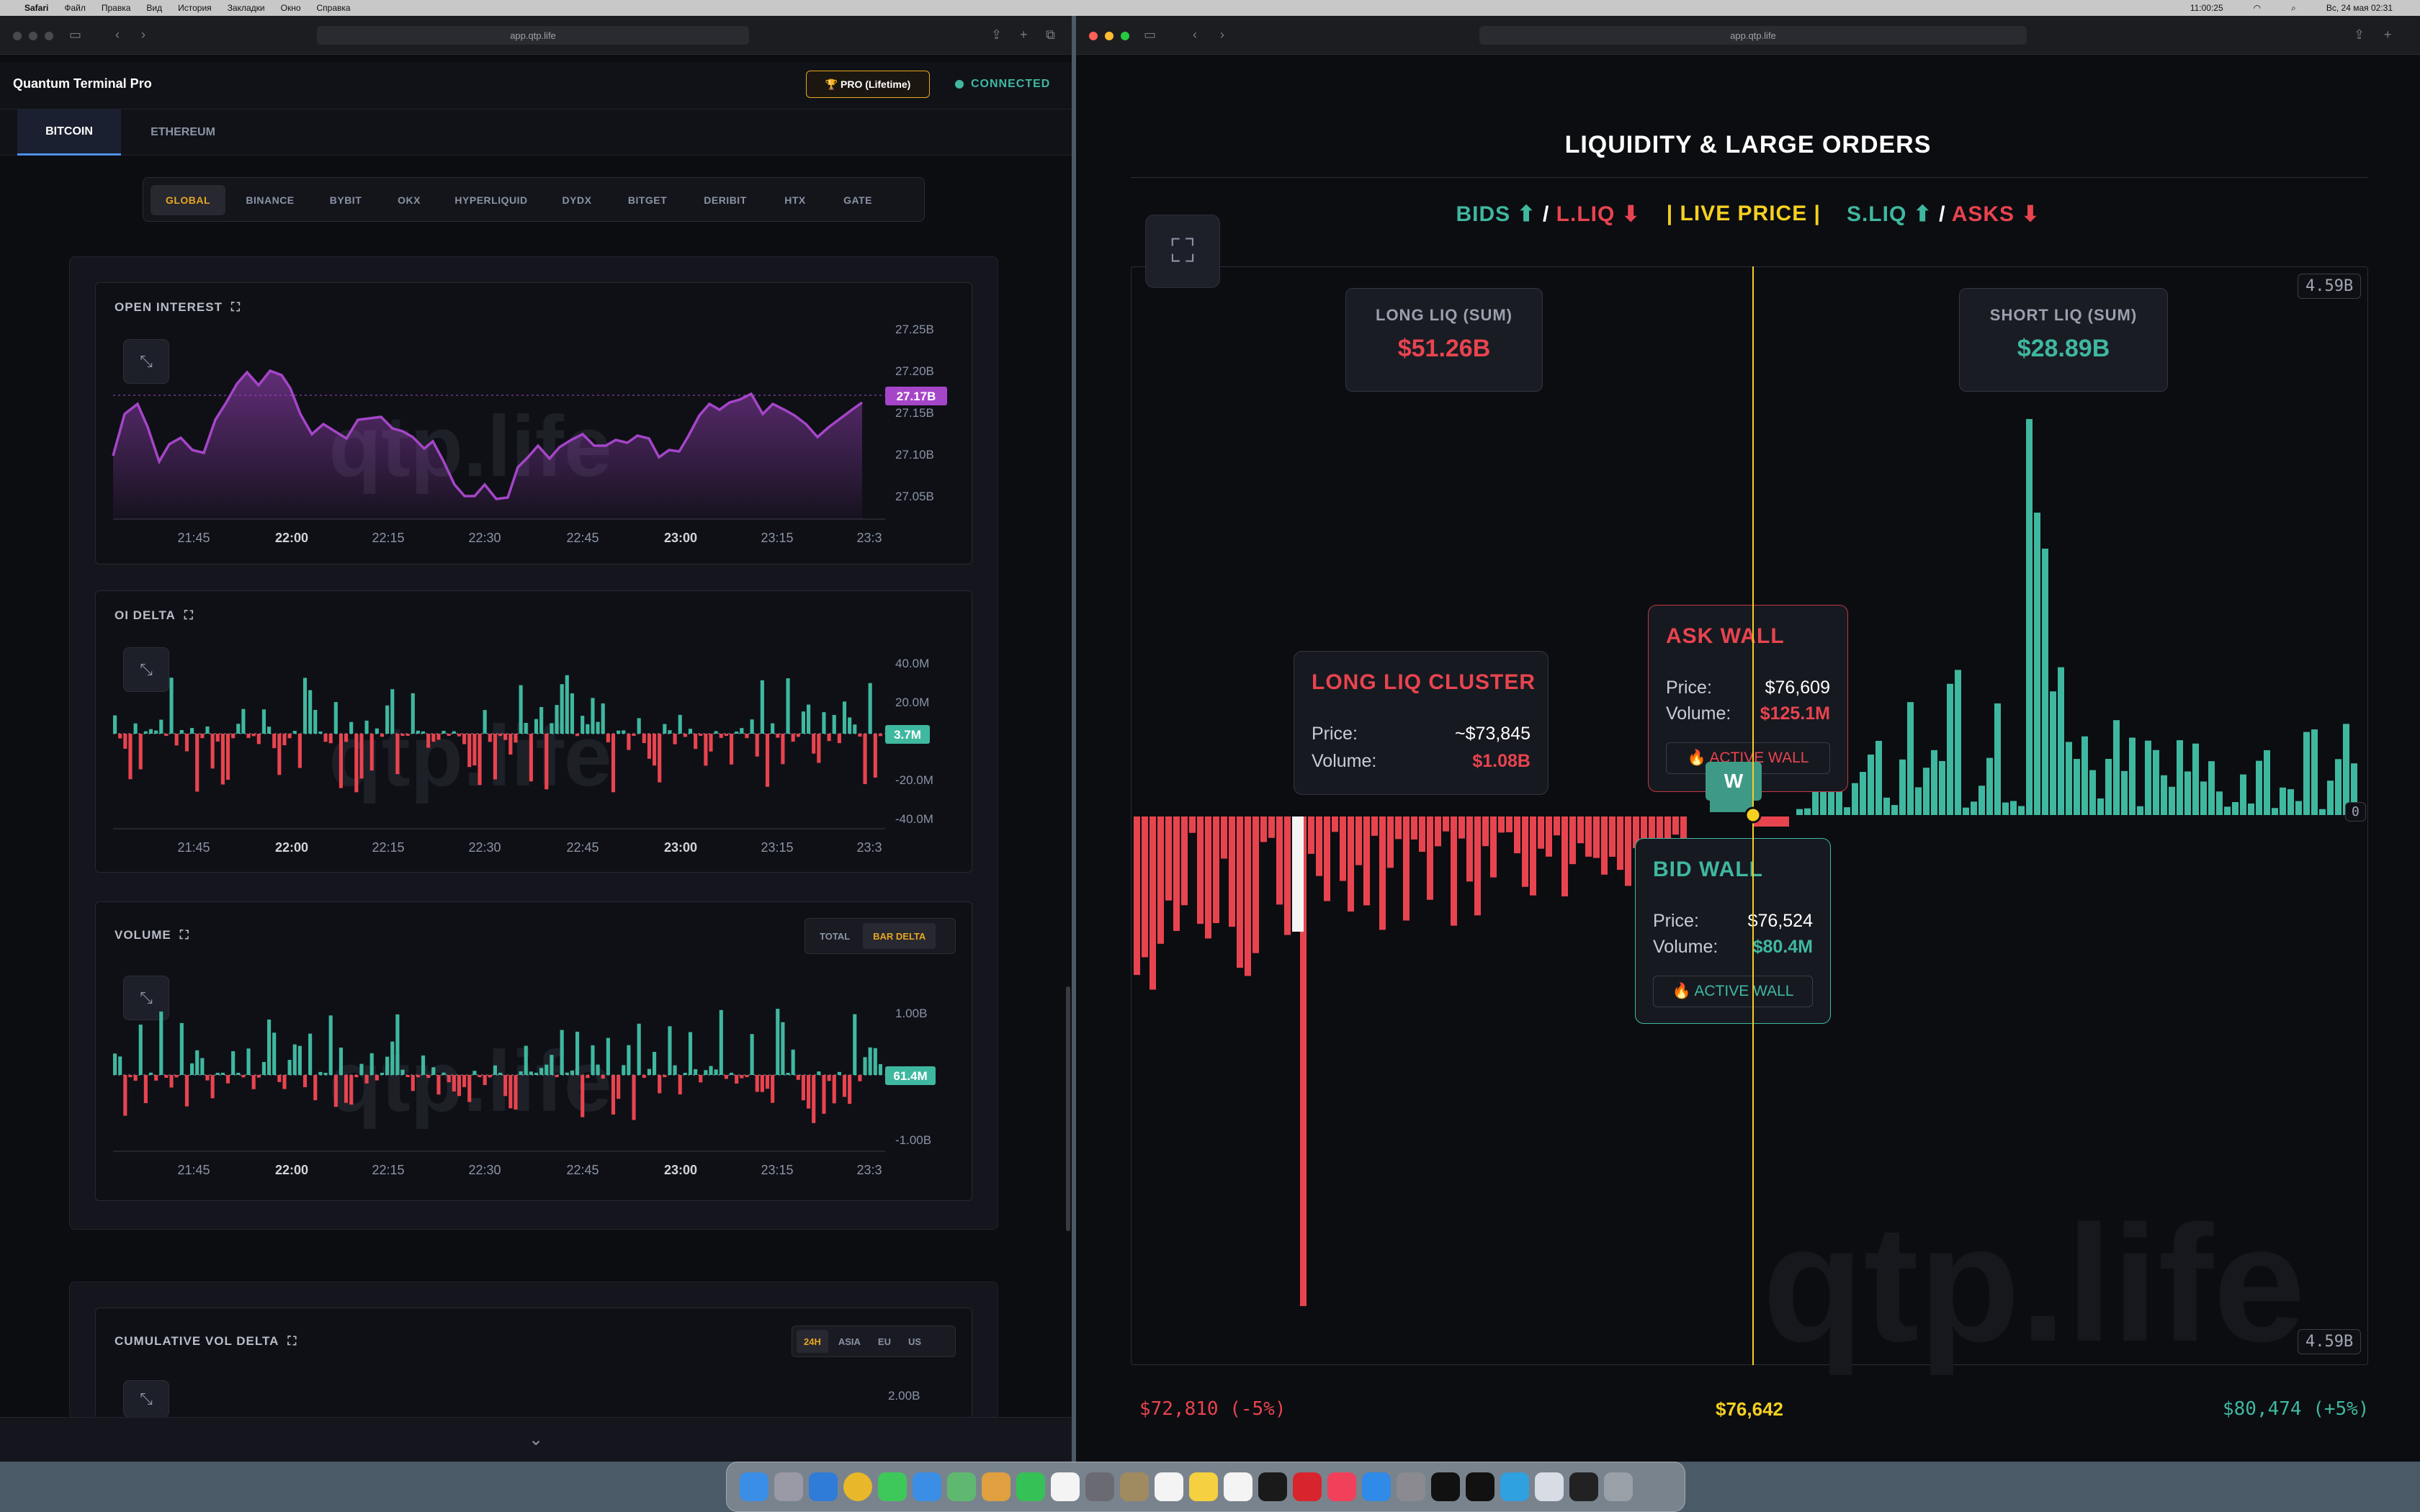 This screenshot has width=2420, height=1512. What do you see at coordinates (647, 200) in the screenshot?
I see `exchange-bitget: BITGET` at bounding box center [647, 200].